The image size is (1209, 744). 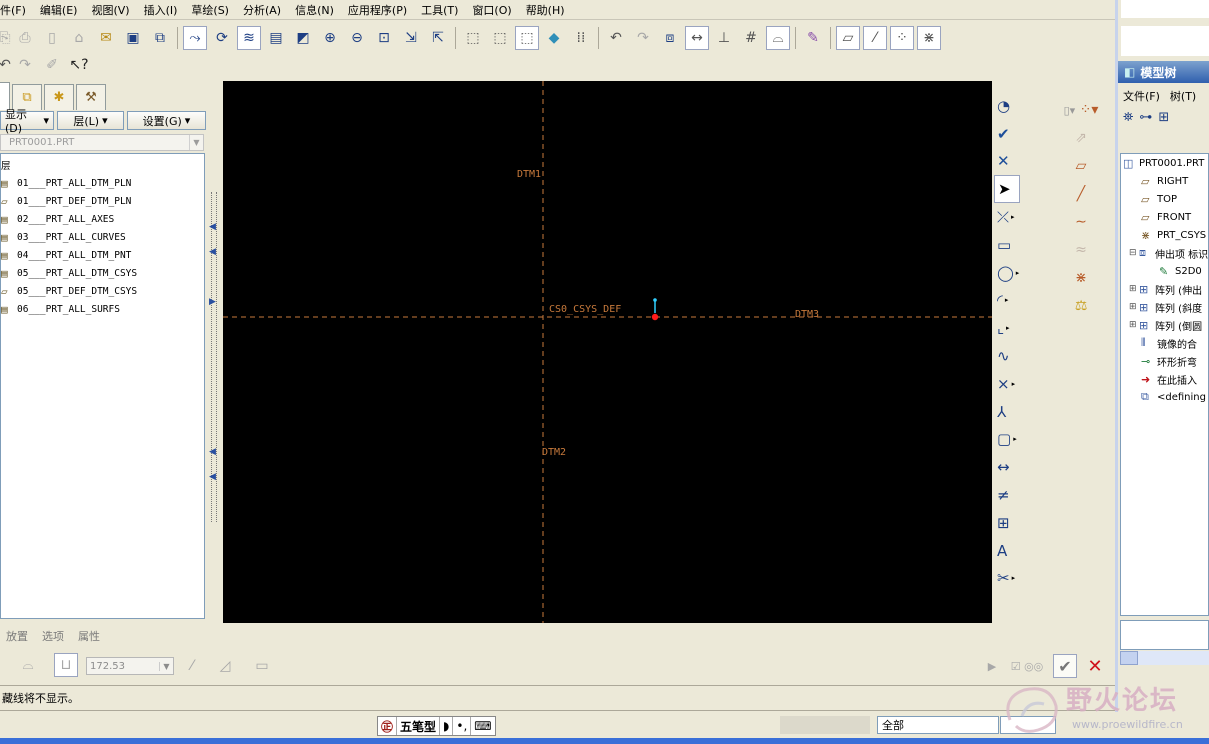 I want to click on vertex-display-icon: ⌓, so click(x=778, y=38).